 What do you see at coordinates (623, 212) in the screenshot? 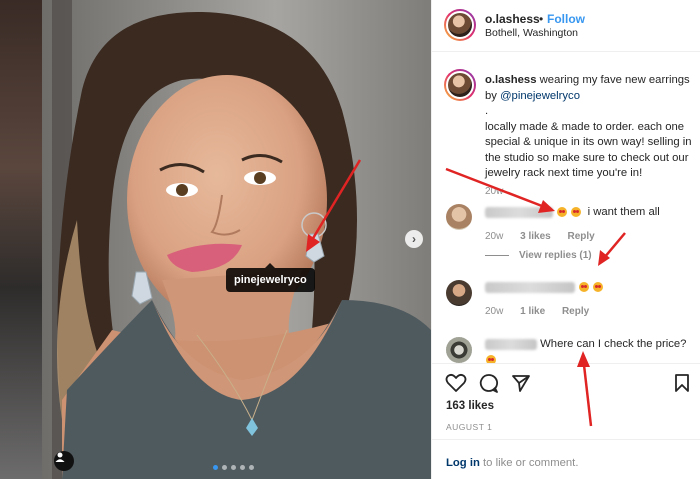
I see `comment-text: i want them all` at bounding box center [623, 212].